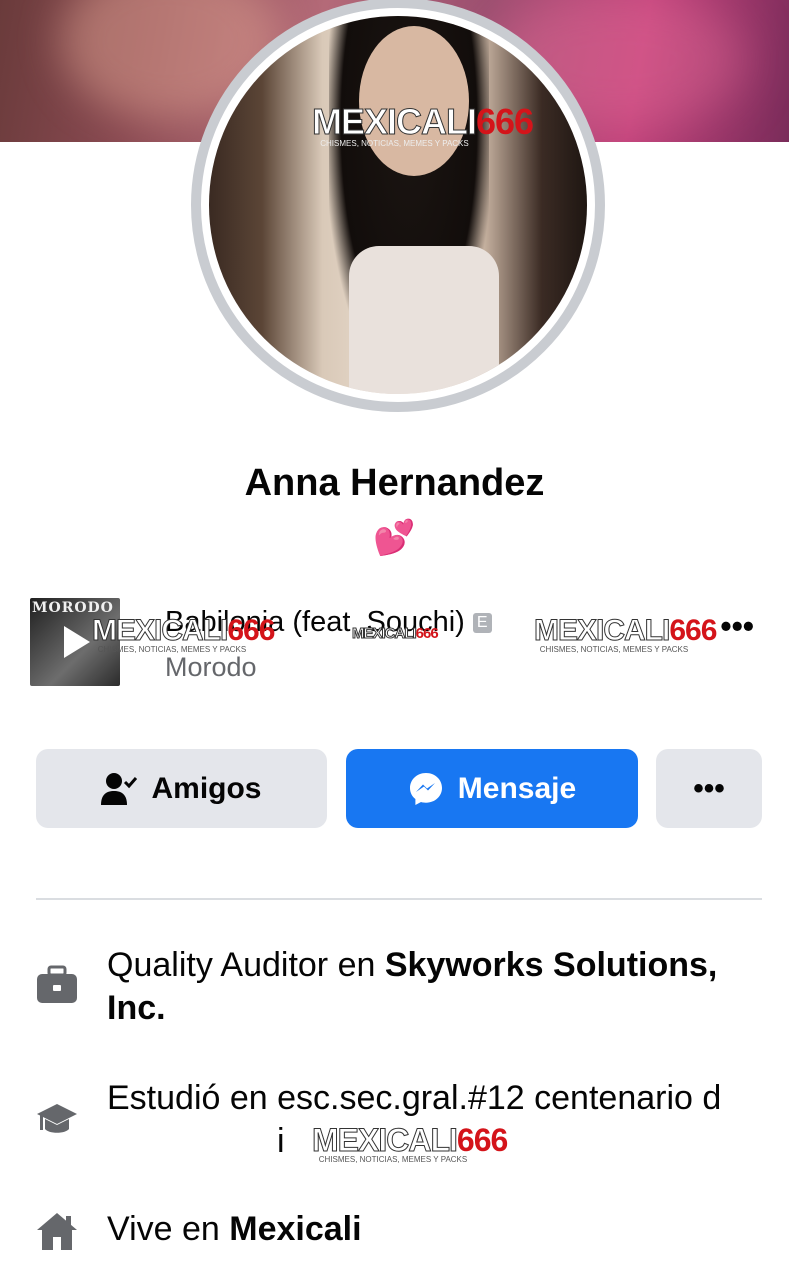 This screenshot has height=1280, width=789. What do you see at coordinates (394, 483) in the screenshot?
I see `profile-name: Anna Hernandez` at bounding box center [394, 483].